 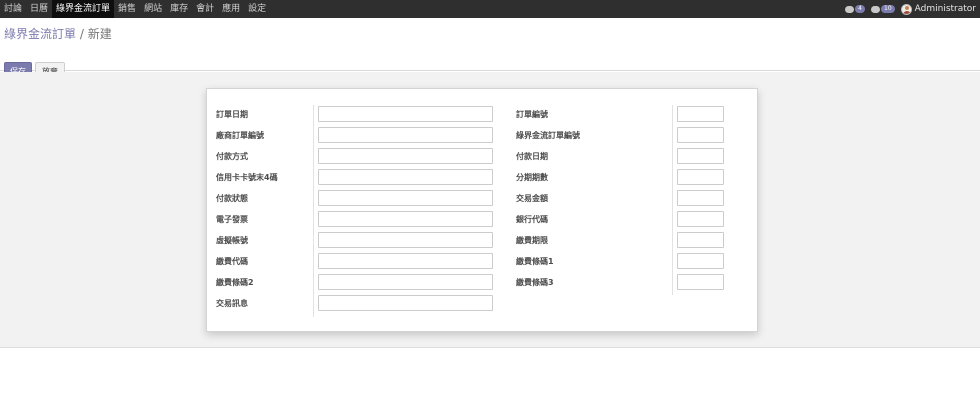 I want to click on field-label: 交易訊息, so click(x=232, y=303).